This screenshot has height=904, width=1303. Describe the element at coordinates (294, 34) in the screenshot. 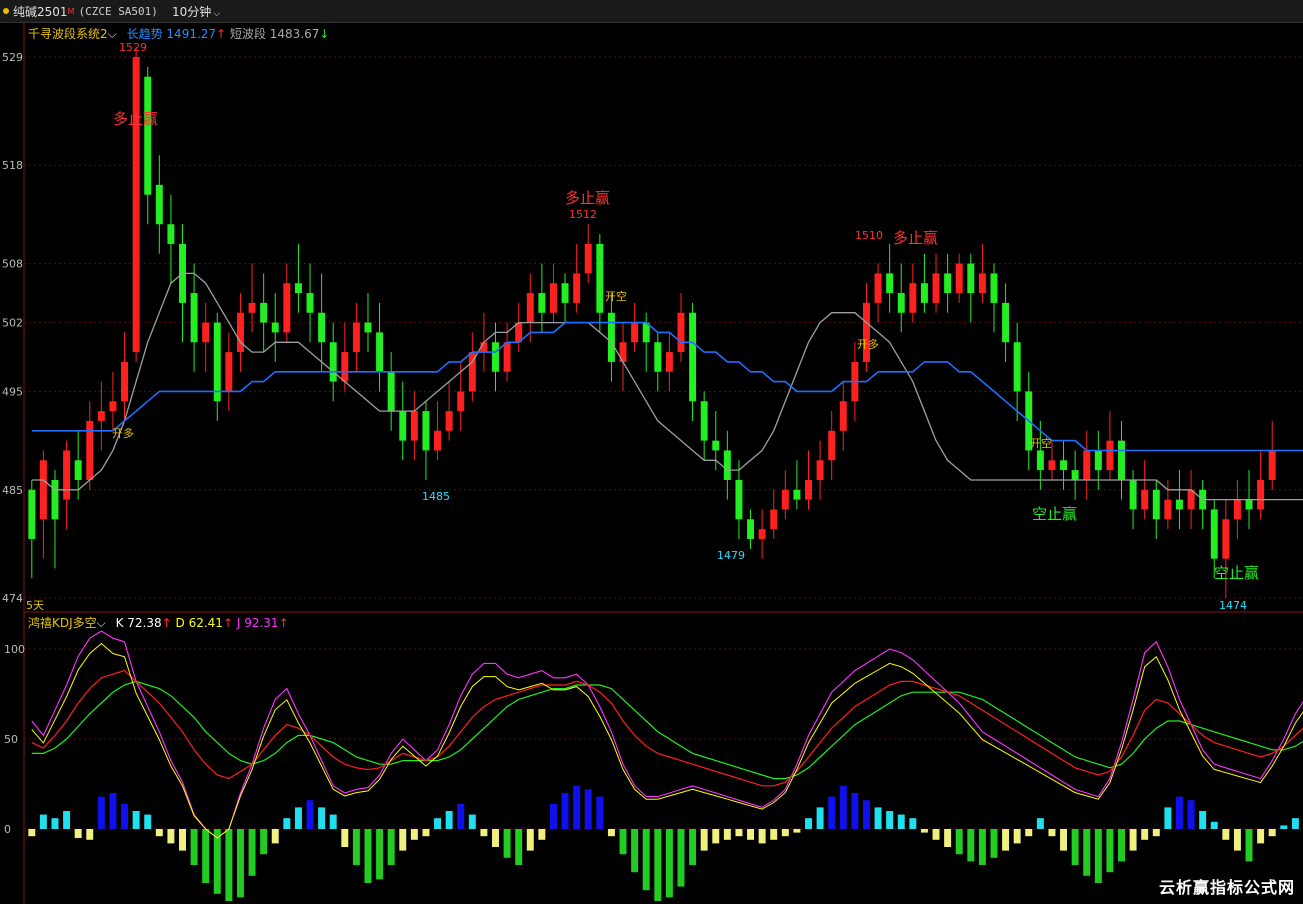

I see `short-wave-value: 1483.67` at that location.